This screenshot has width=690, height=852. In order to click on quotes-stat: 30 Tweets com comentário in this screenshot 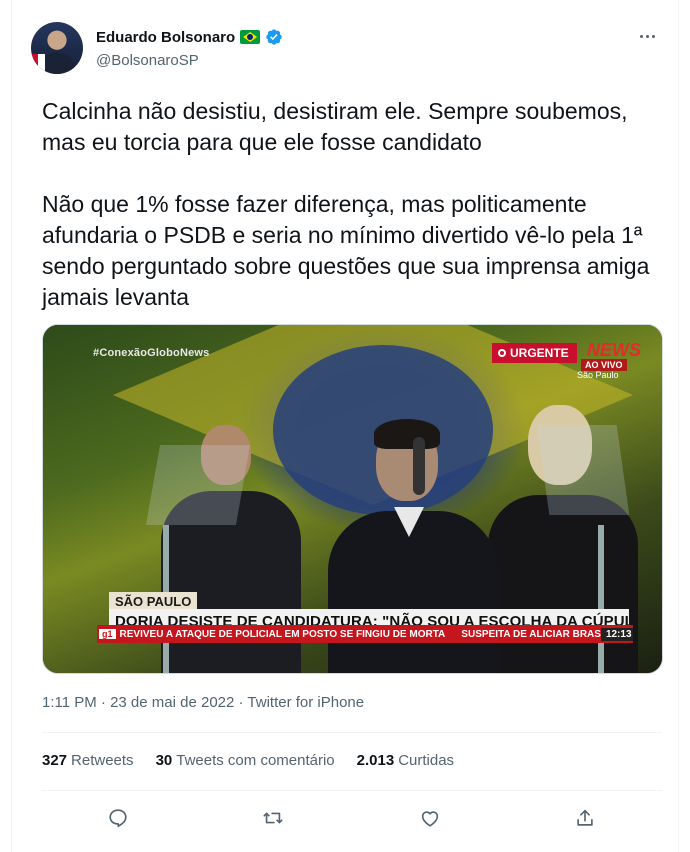, I will do `click(245, 760)`.